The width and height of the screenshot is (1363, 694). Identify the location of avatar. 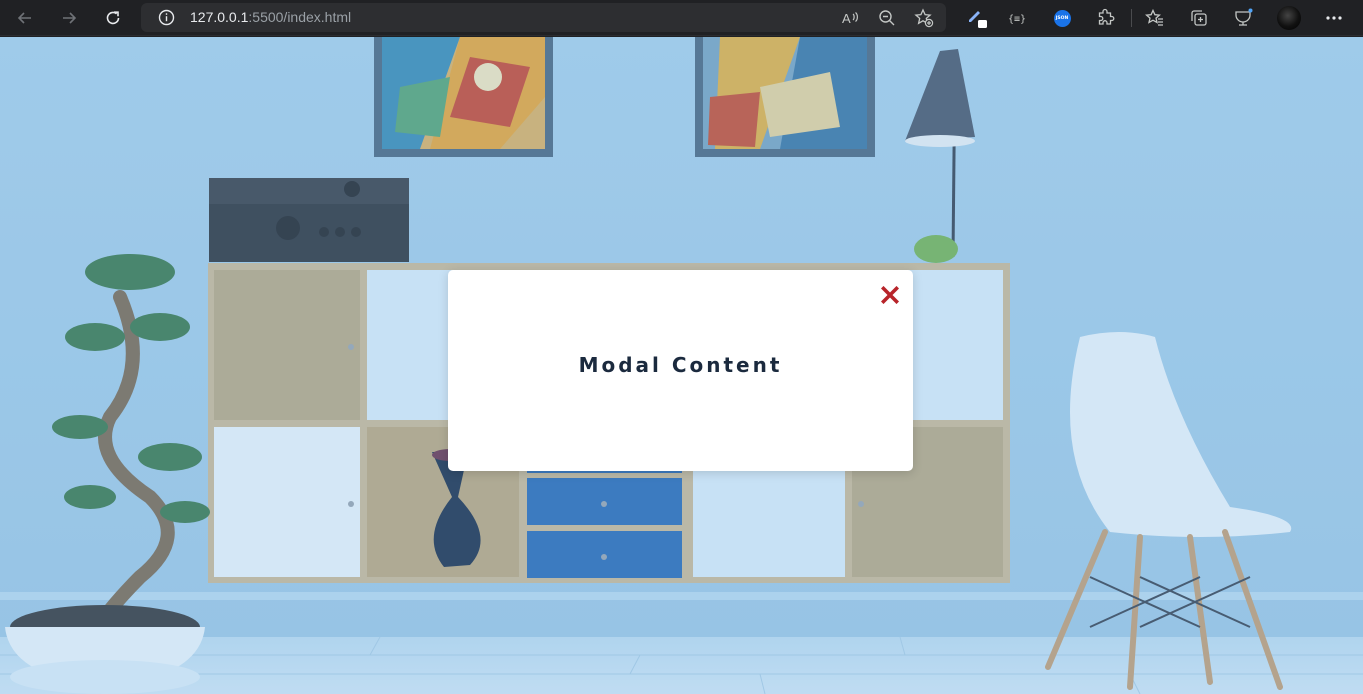
(1289, 18).